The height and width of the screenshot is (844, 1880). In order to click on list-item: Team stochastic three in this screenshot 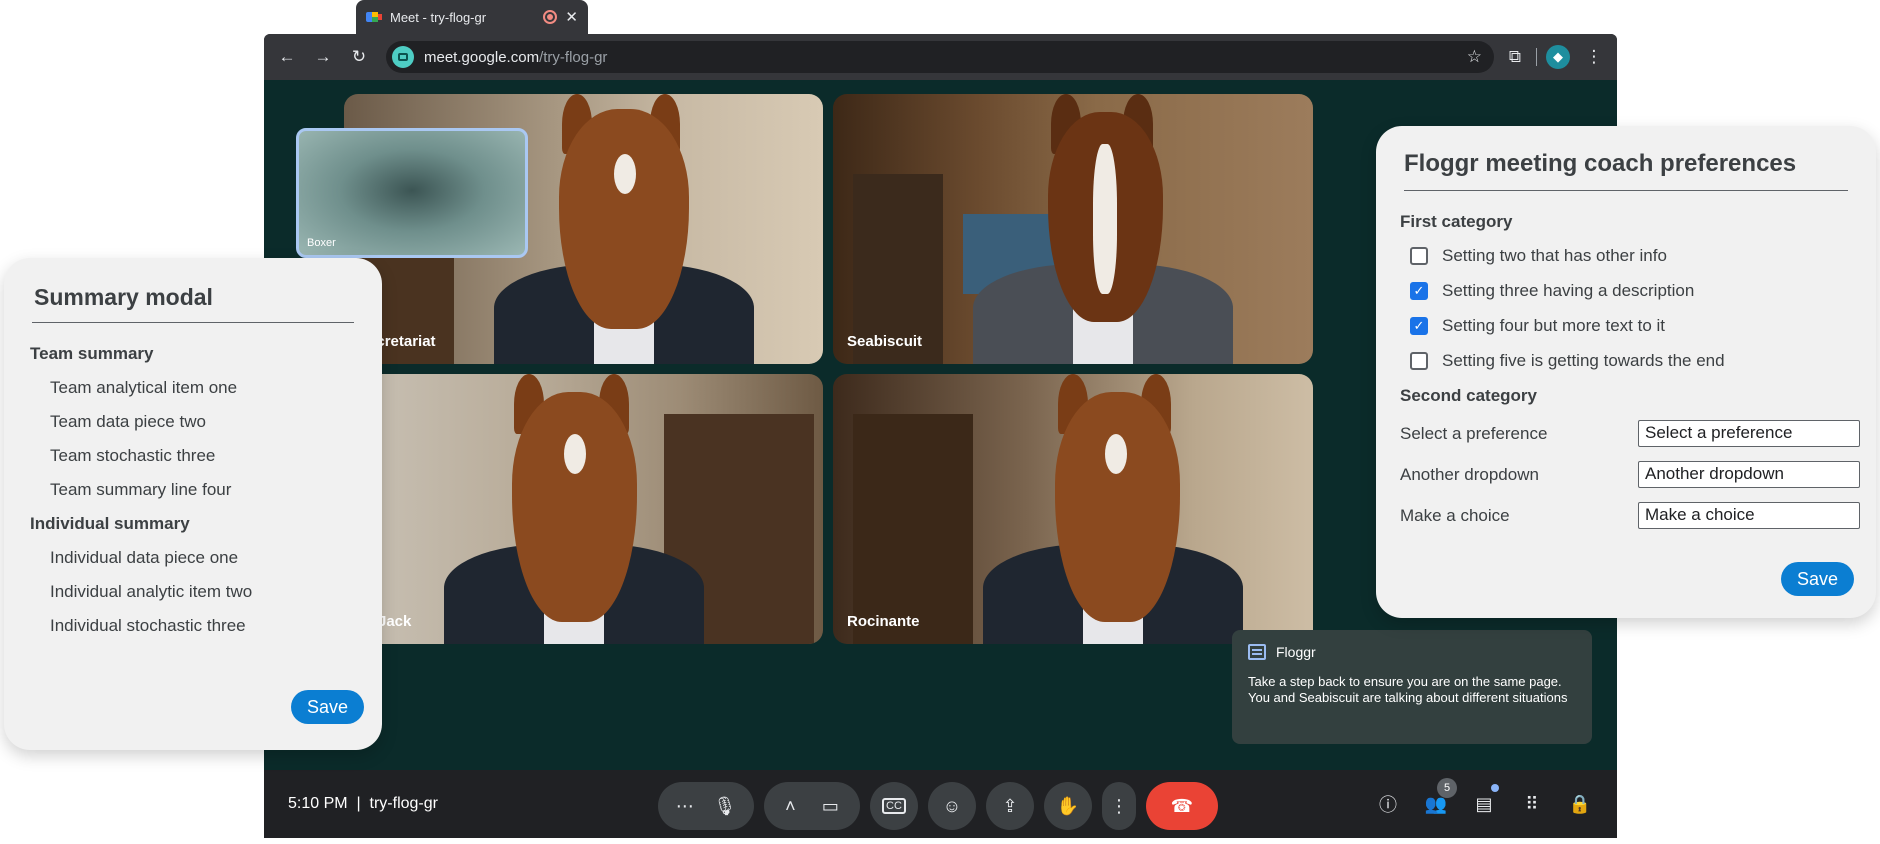, I will do `click(133, 455)`.